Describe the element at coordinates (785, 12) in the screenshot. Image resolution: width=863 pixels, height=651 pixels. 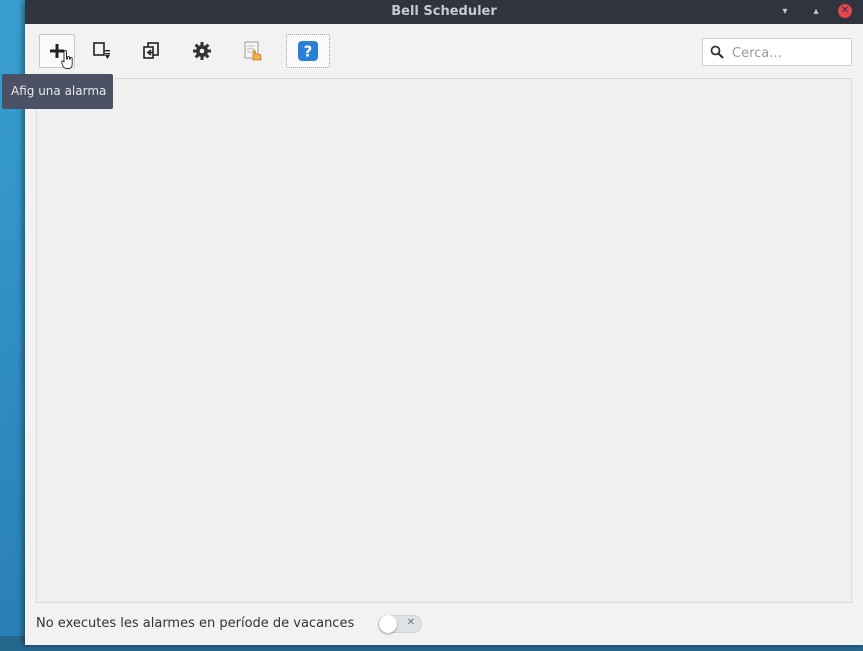
I see `minimize-button: ▾` at that location.